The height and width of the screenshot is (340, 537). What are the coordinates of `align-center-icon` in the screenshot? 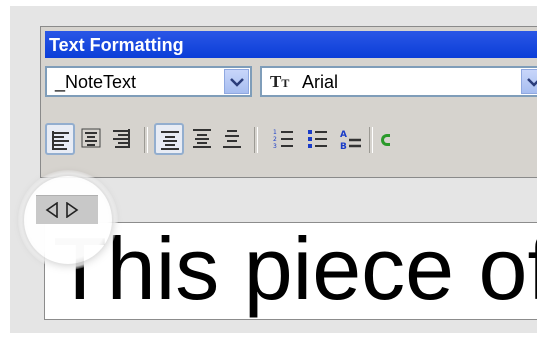 It's located at (92, 139).